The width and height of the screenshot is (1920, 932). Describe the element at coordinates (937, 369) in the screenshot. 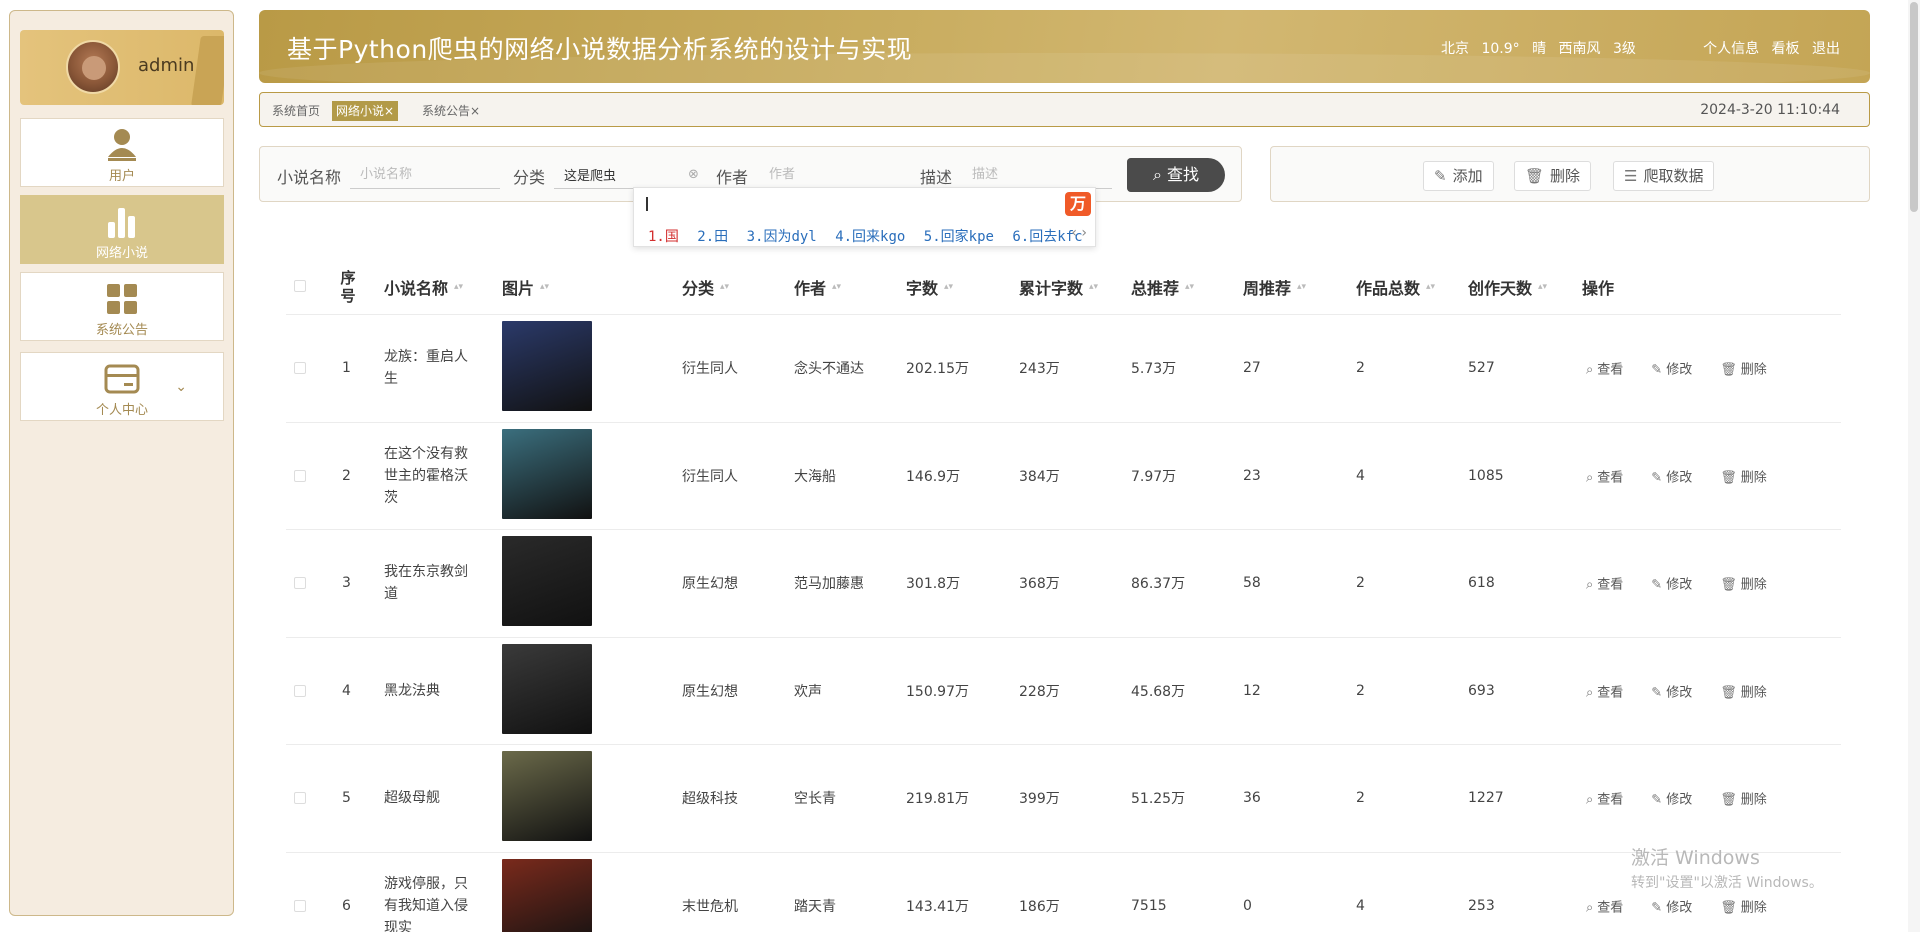

I see `cell-words: 202.15万` at that location.